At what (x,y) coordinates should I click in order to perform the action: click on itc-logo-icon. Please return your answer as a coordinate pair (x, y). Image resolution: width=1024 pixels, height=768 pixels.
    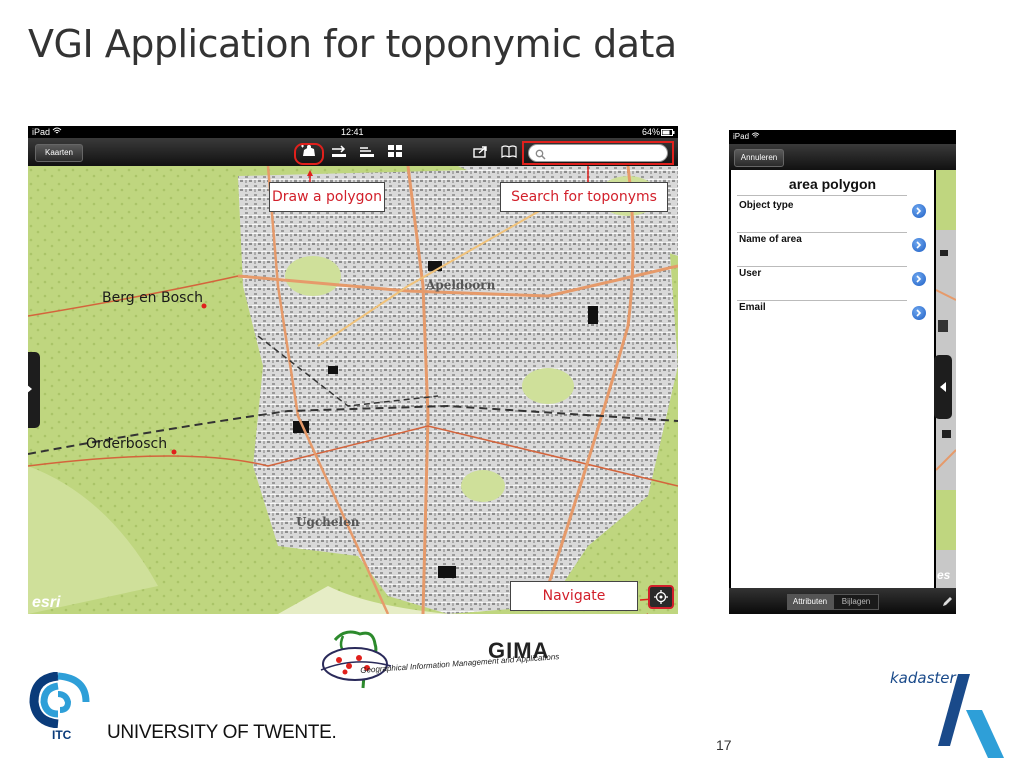
    Looking at the image, I should click on (59, 700).